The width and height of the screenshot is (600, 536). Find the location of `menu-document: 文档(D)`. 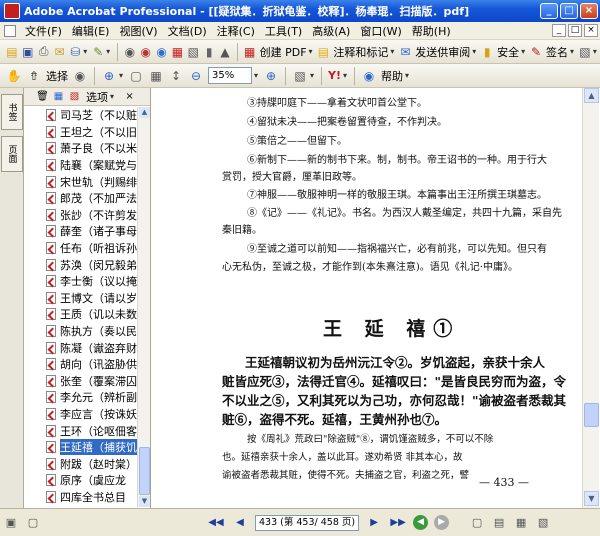

menu-document: 文档(D) is located at coordinates (187, 31).